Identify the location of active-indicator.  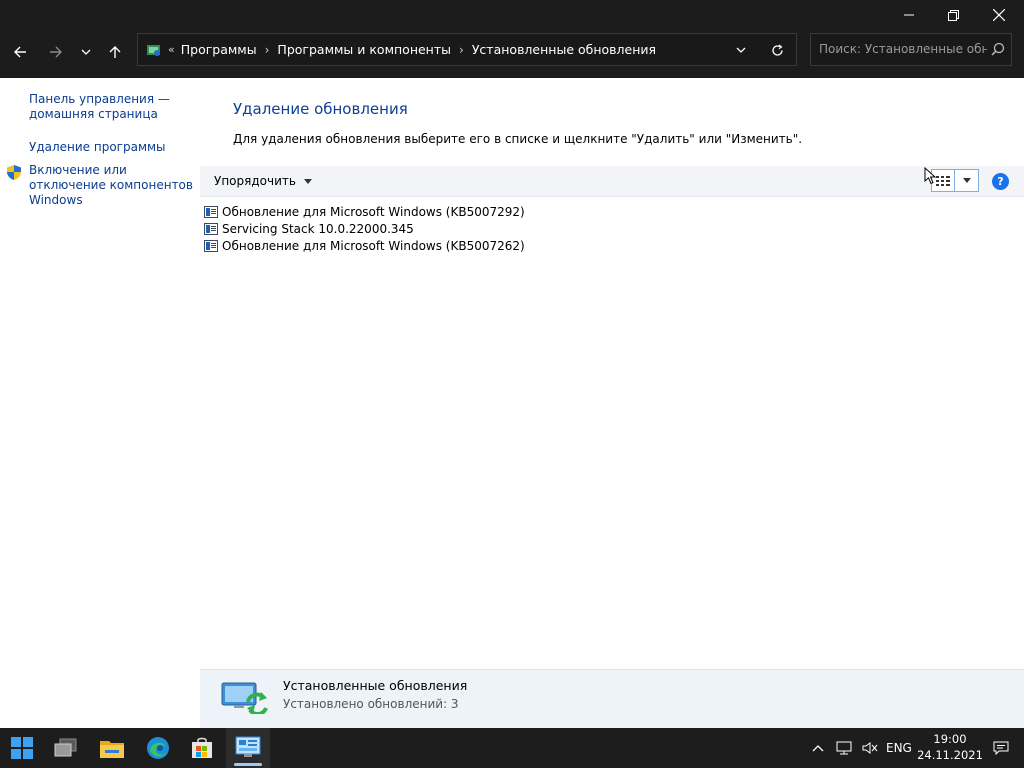
(248, 764).